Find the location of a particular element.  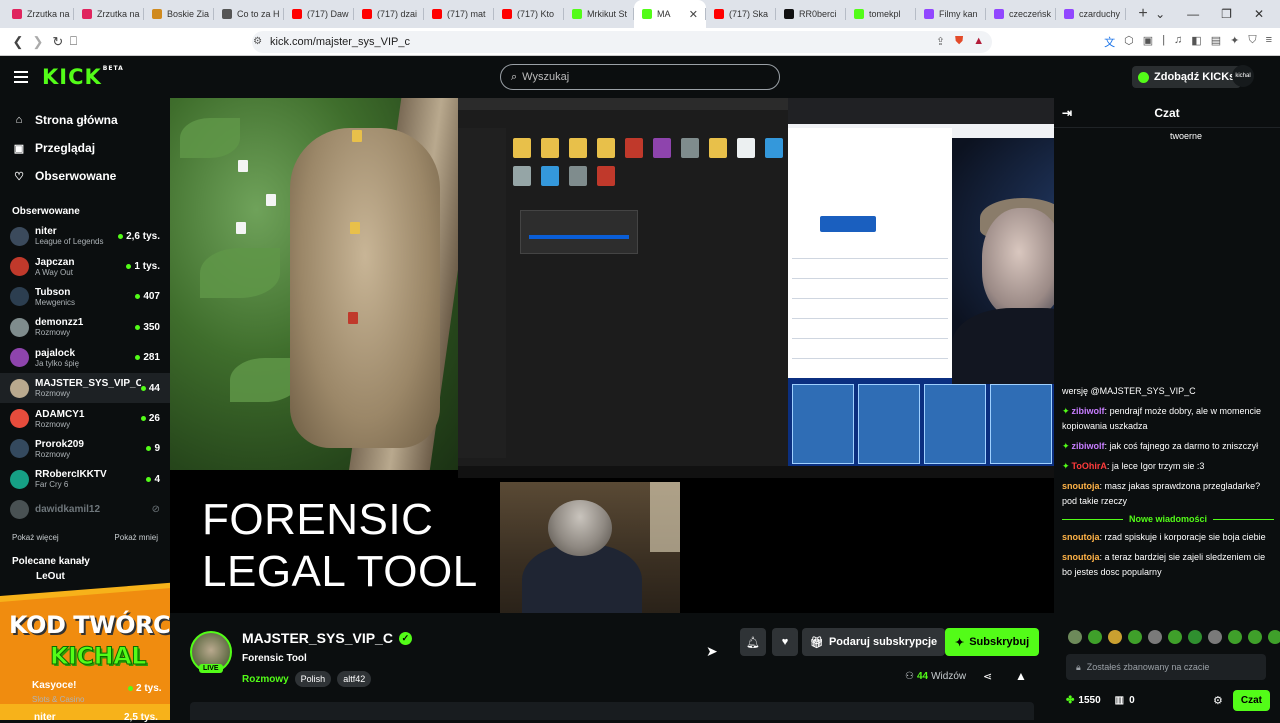

stream-category-link: Rozmowy is located at coordinates (265, 679).